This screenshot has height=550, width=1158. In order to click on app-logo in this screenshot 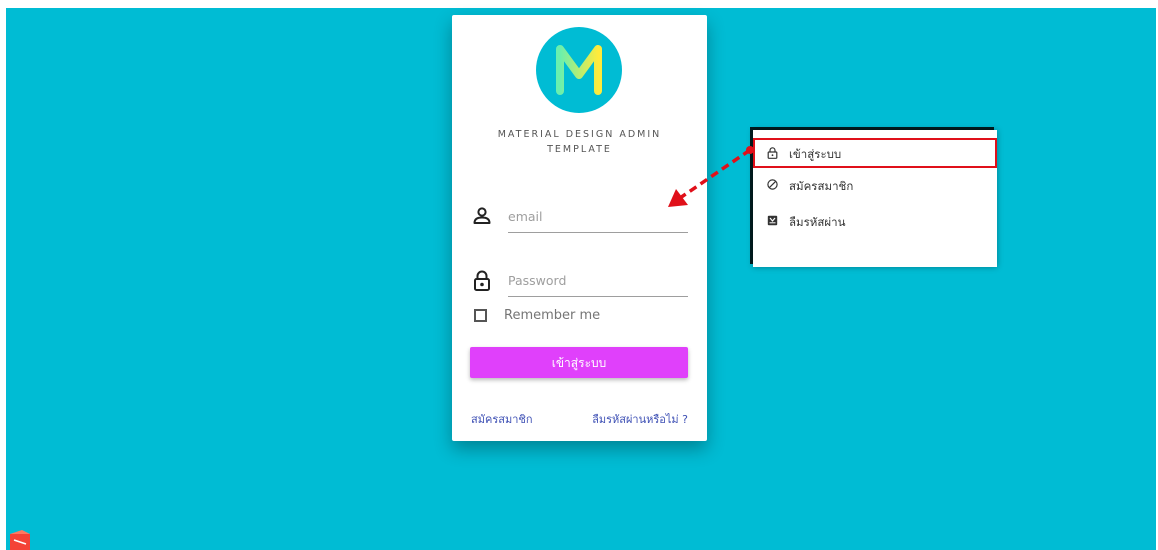, I will do `click(579, 70)`.